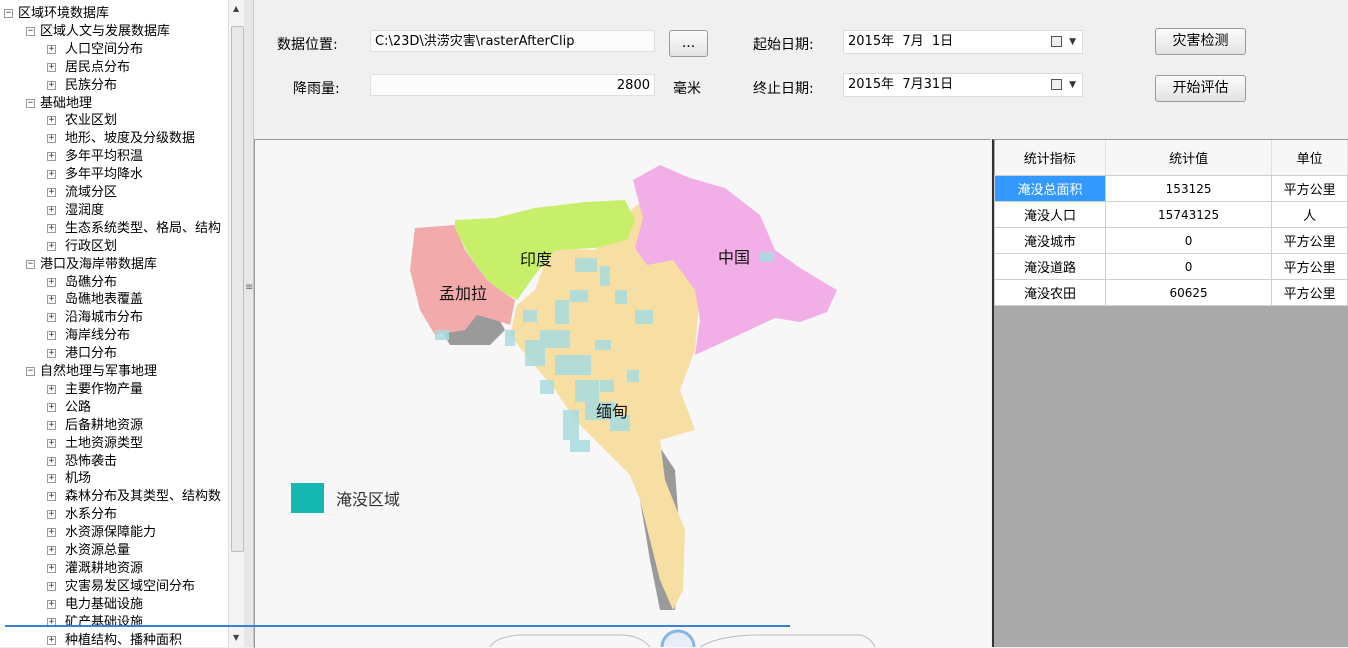 The width and height of the screenshot is (1348, 648). I want to click on start-orb-icon, so click(678, 638).